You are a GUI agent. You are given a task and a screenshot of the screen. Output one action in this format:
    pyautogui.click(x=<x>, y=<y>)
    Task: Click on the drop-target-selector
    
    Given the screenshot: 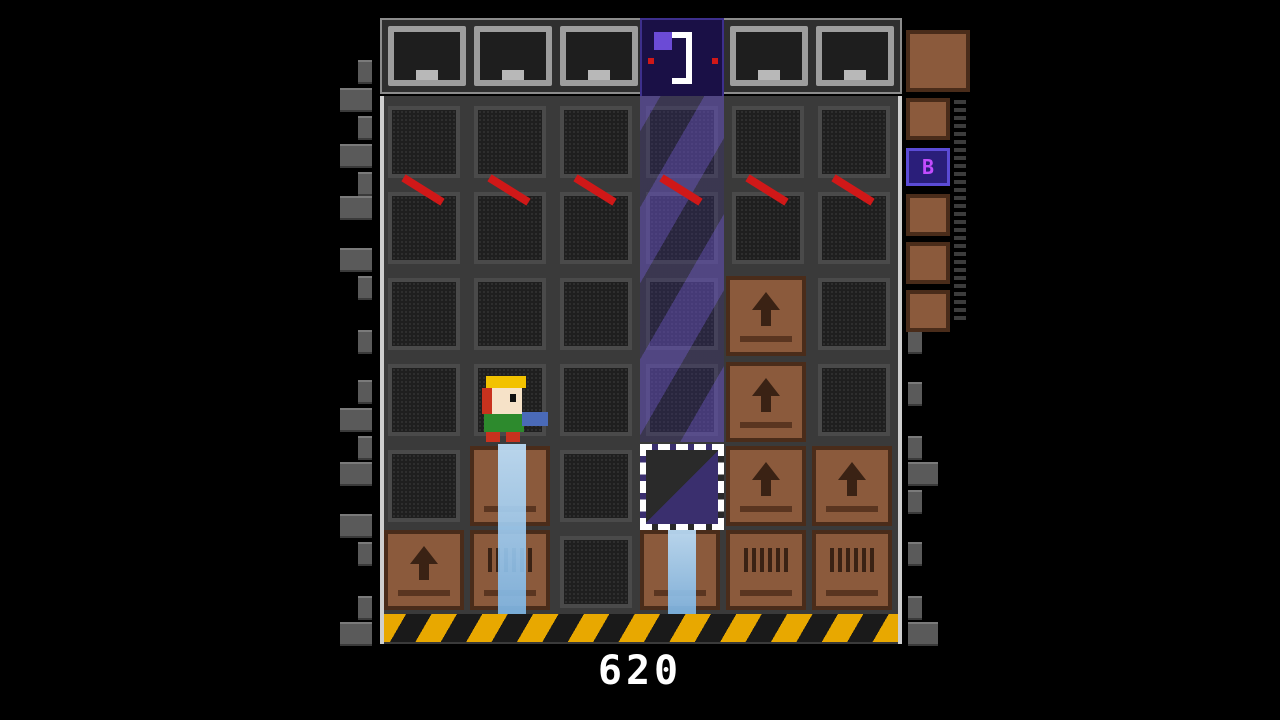 What is the action you would take?
    pyautogui.click(x=682, y=487)
    